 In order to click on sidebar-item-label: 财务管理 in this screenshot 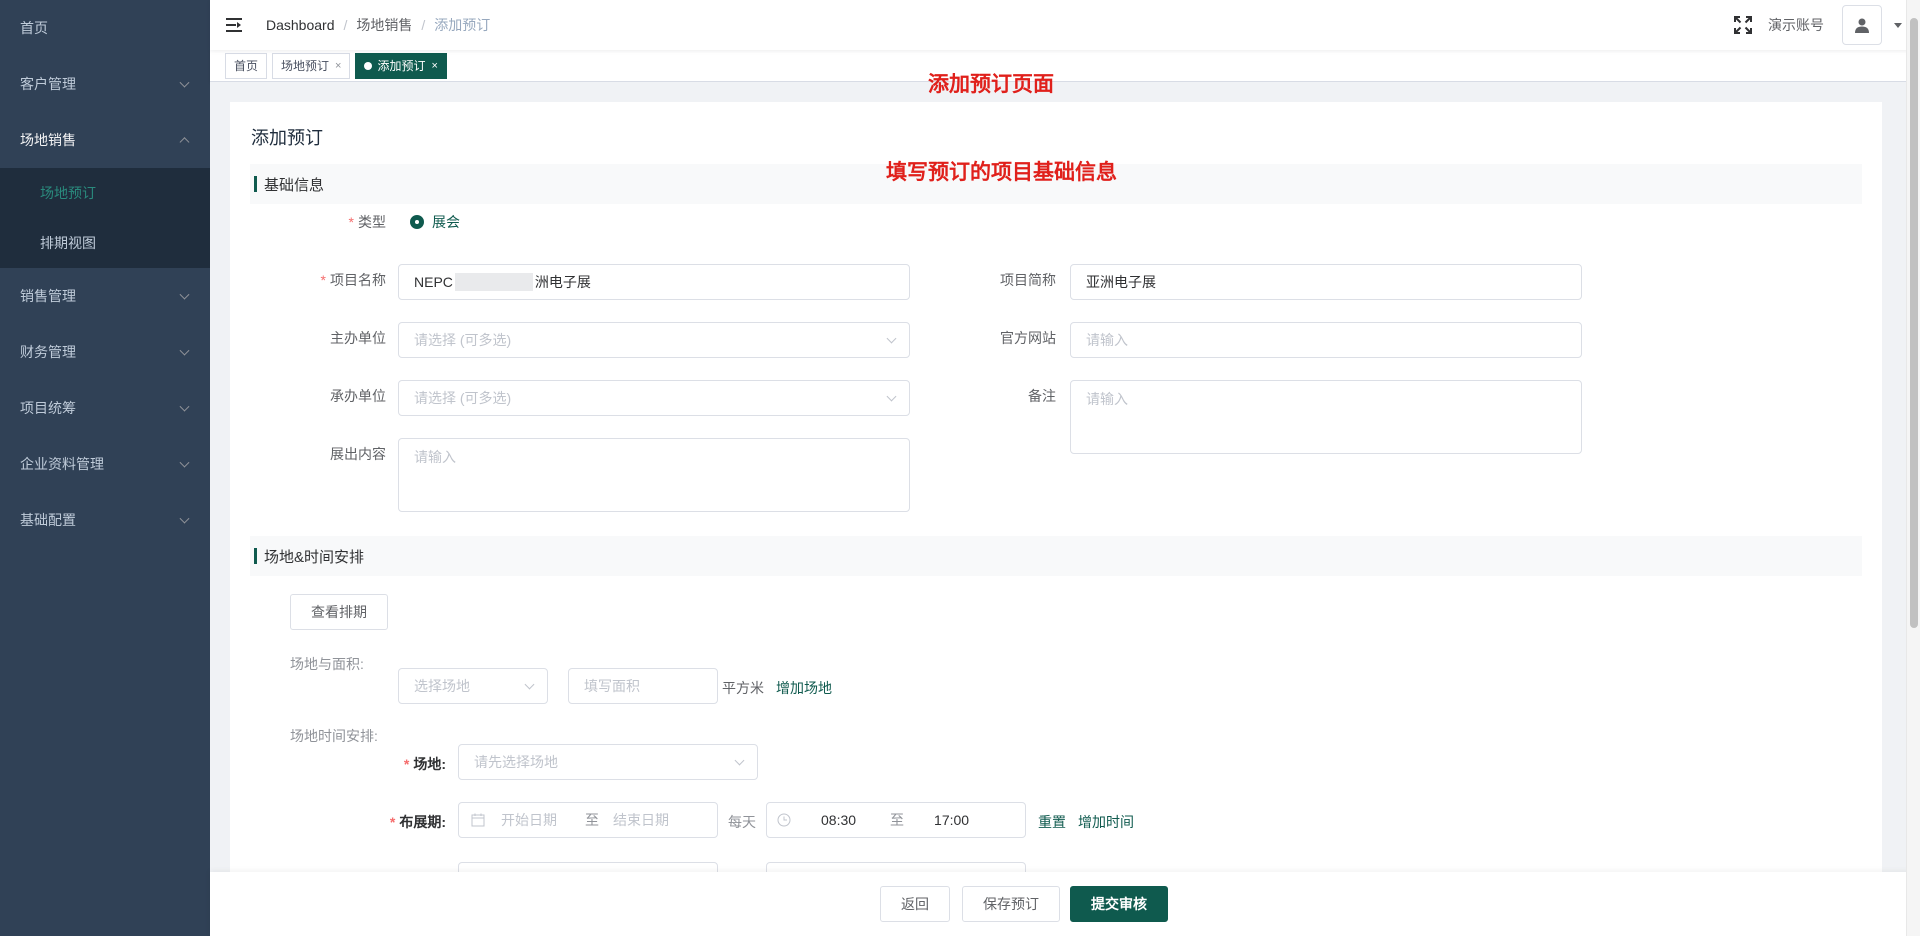, I will do `click(48, 352)`.